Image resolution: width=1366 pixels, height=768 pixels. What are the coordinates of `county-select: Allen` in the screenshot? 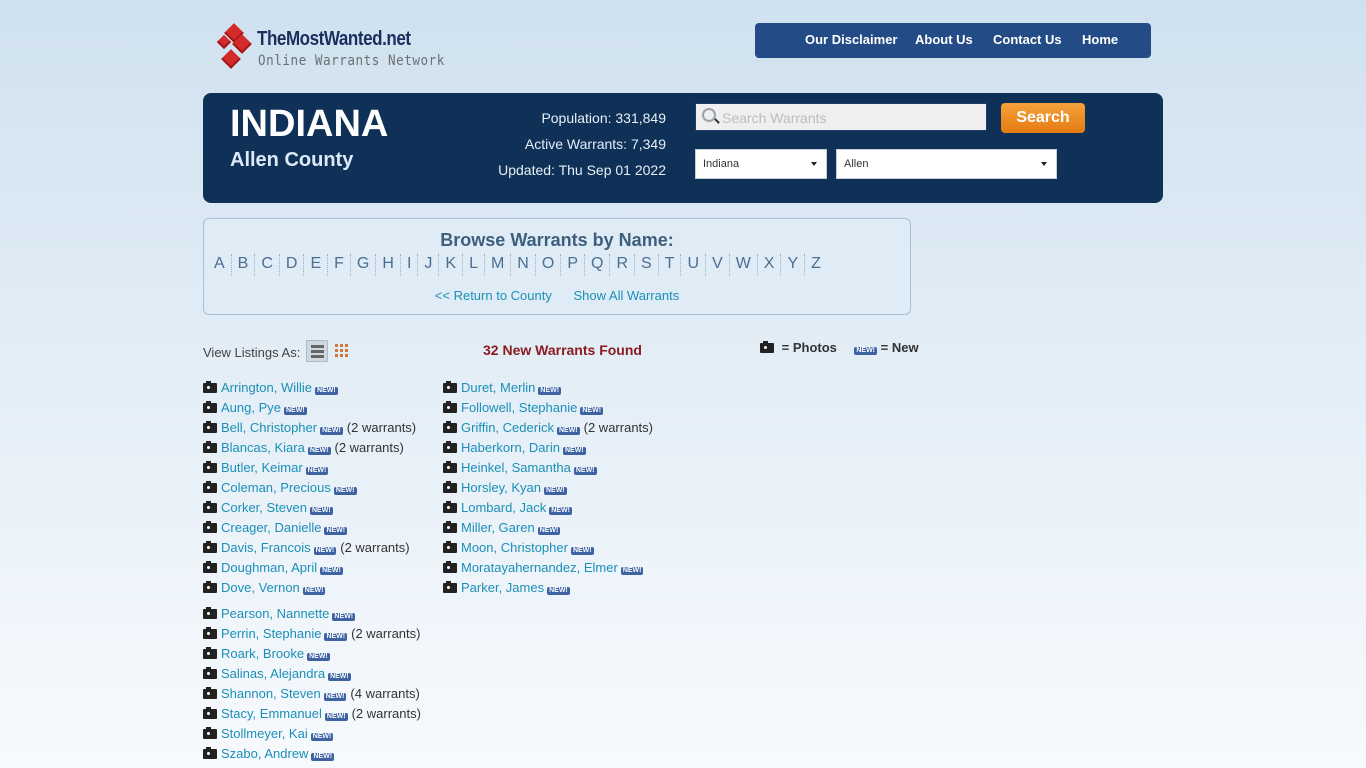 It's located at (946, 164).